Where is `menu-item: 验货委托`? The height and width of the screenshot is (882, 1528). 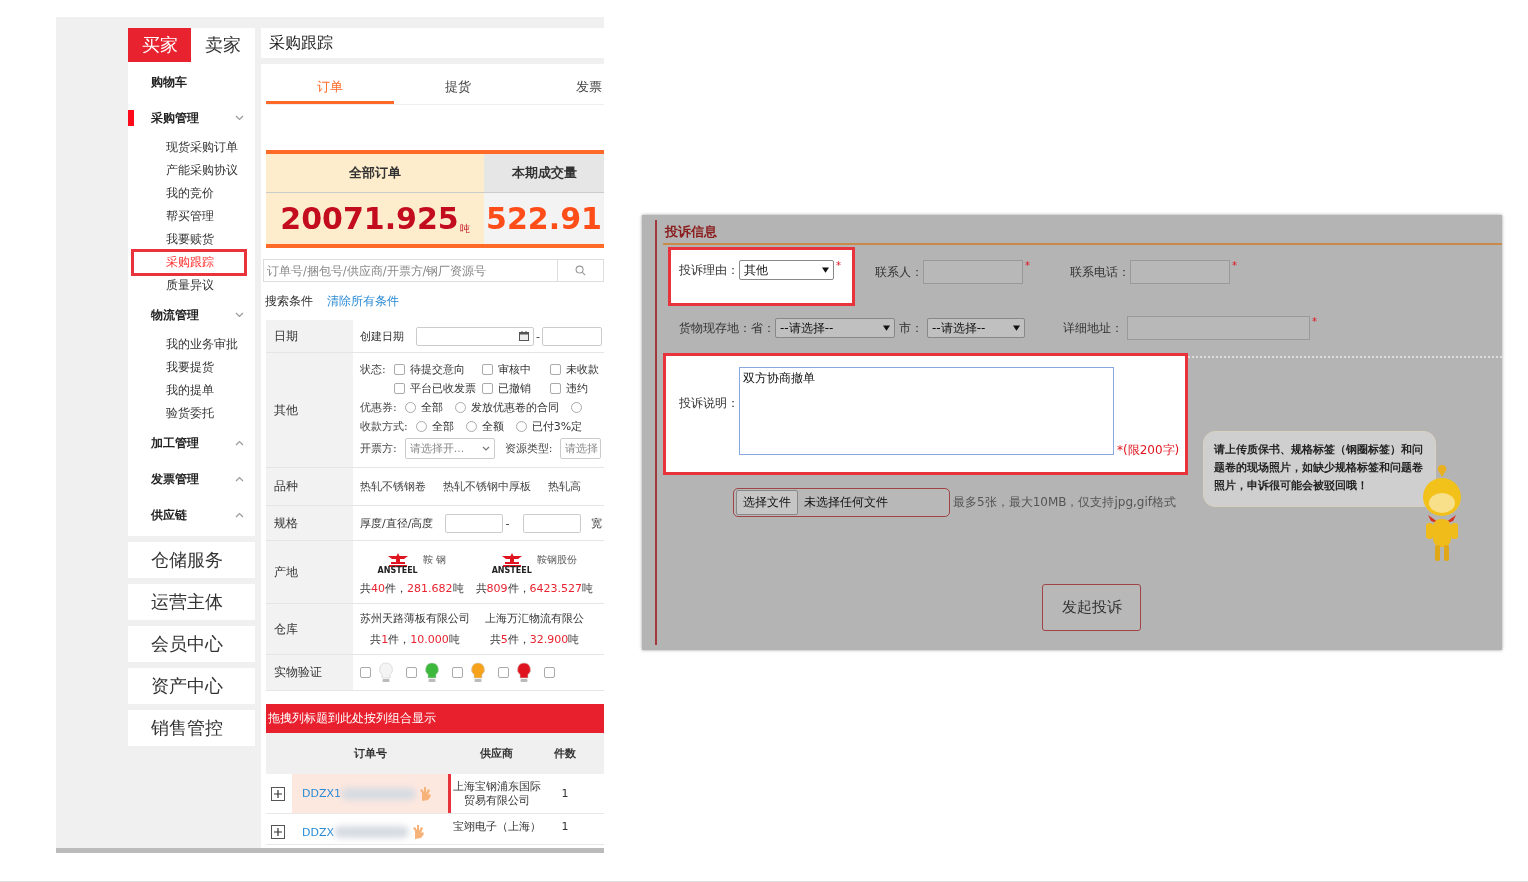 menu-item: 验货委托 is located at coordinates (191, 413).